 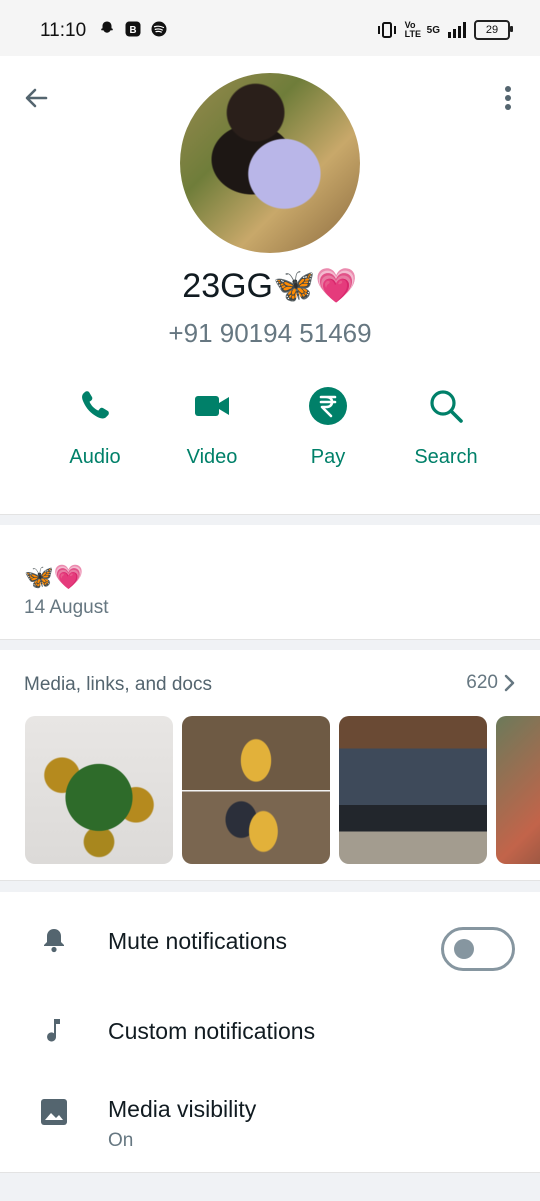 I want to click on snapchat-icon, so click(x=107, y=27).